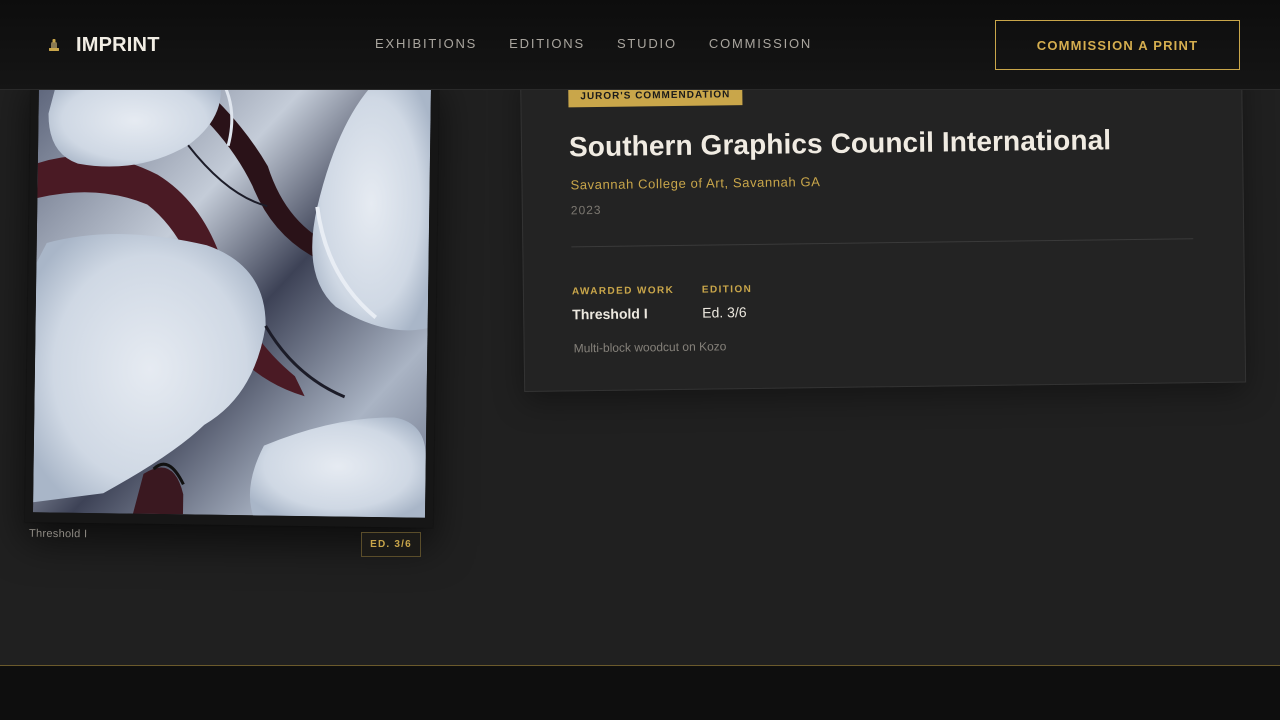 This screenshot has width=1280, height=720. Describe the element at coordinates (118, 44) in the screenshot. I see `brand-name: IMPRINT` at that location.